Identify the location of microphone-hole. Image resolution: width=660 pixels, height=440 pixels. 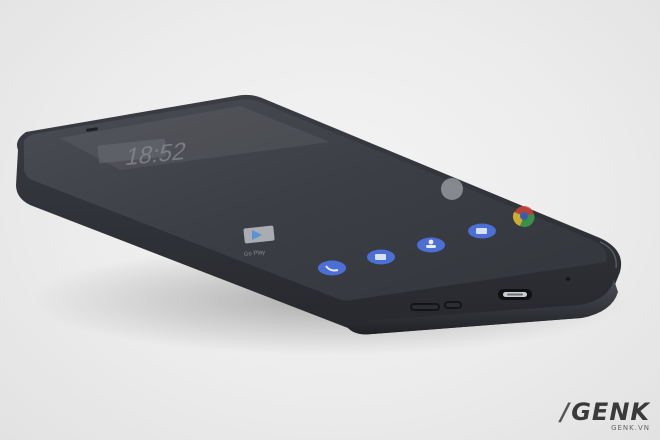
(568, 279).